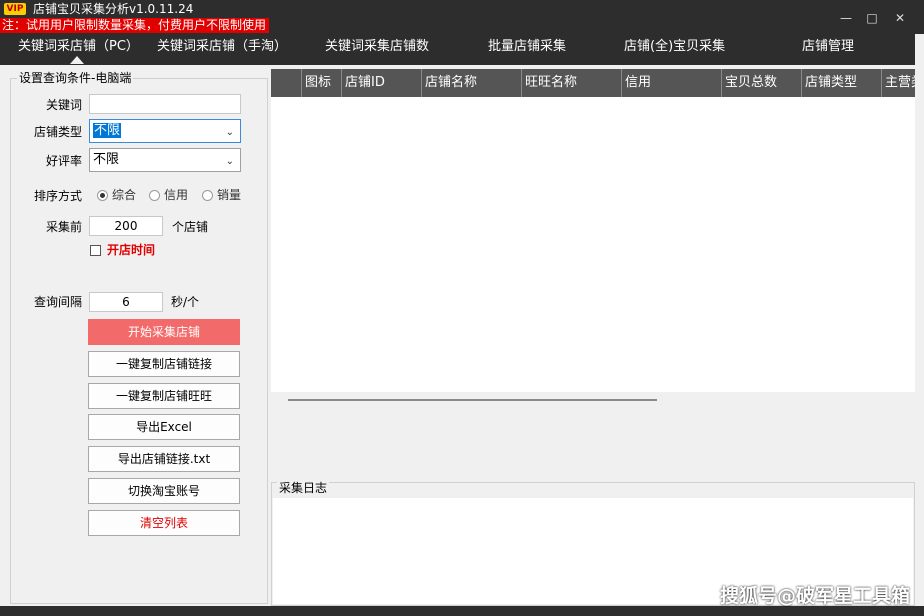 The image size is (924, 616). What do you see at coordinates (472, 400) in the screenshot?
I see `scrollbar-thumb` at bounding box center [472, 400].